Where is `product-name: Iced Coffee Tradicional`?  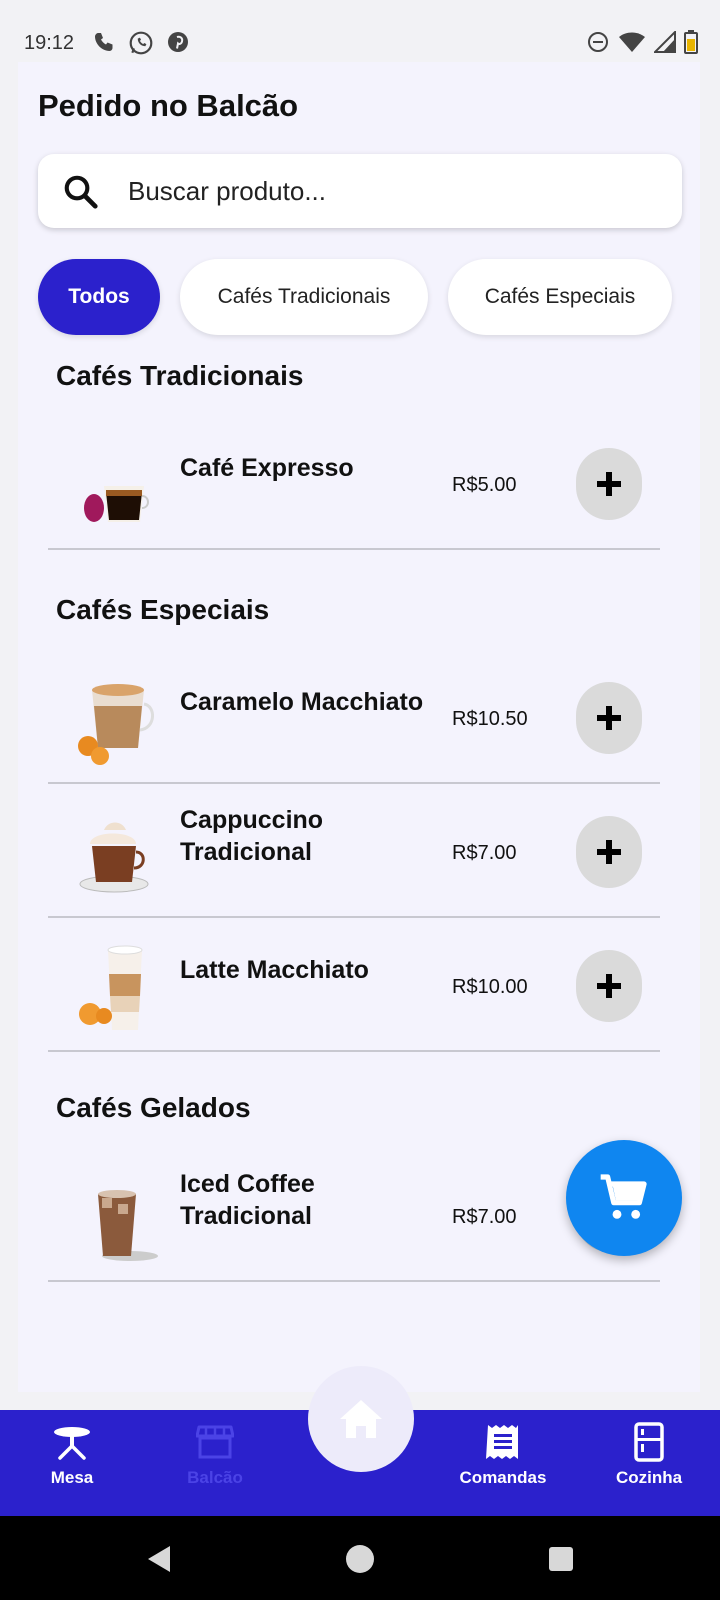
product-name: Iced Coffee Tradicional is located at coordinates (247, 1200).